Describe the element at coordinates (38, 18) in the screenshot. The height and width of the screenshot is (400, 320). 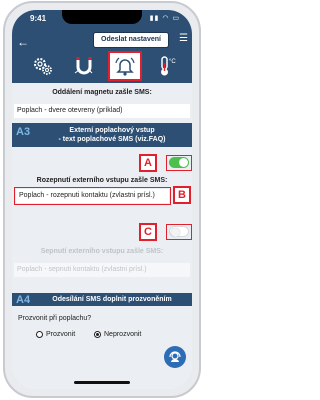
I see `status-time: 9:41` at that location.